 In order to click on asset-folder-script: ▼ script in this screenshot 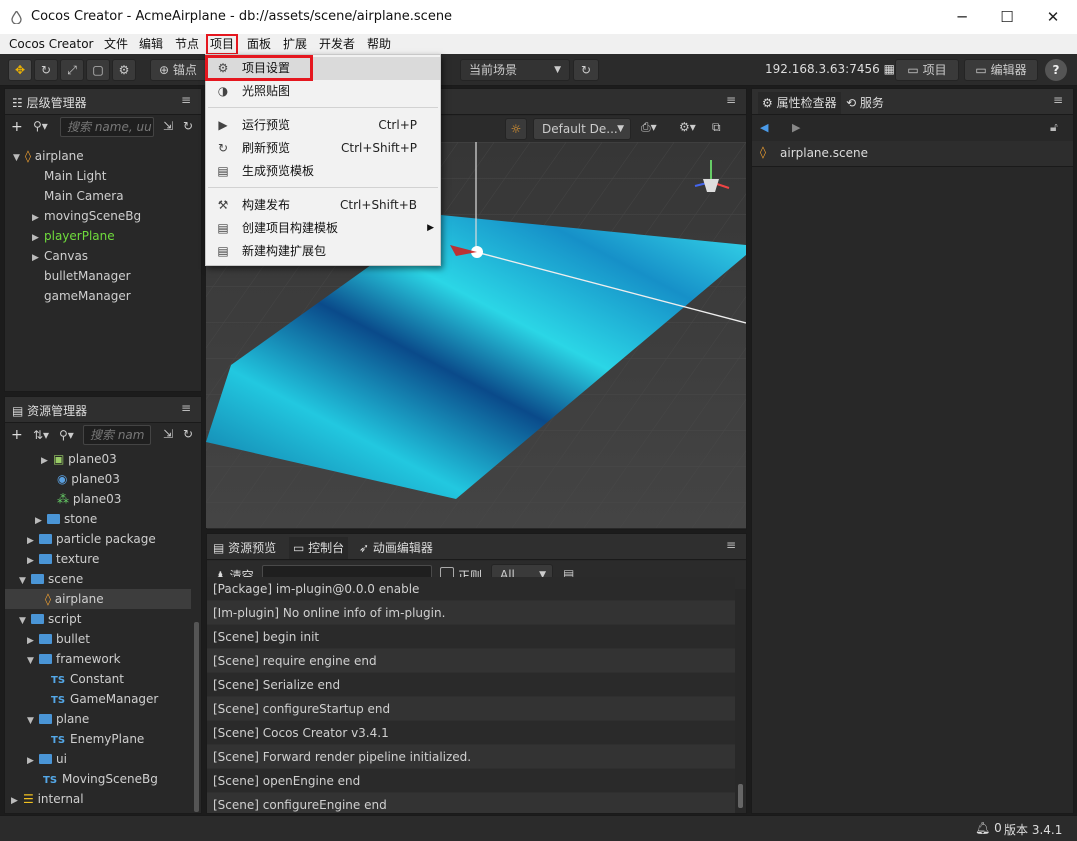, I will do `click(103, 619)`.